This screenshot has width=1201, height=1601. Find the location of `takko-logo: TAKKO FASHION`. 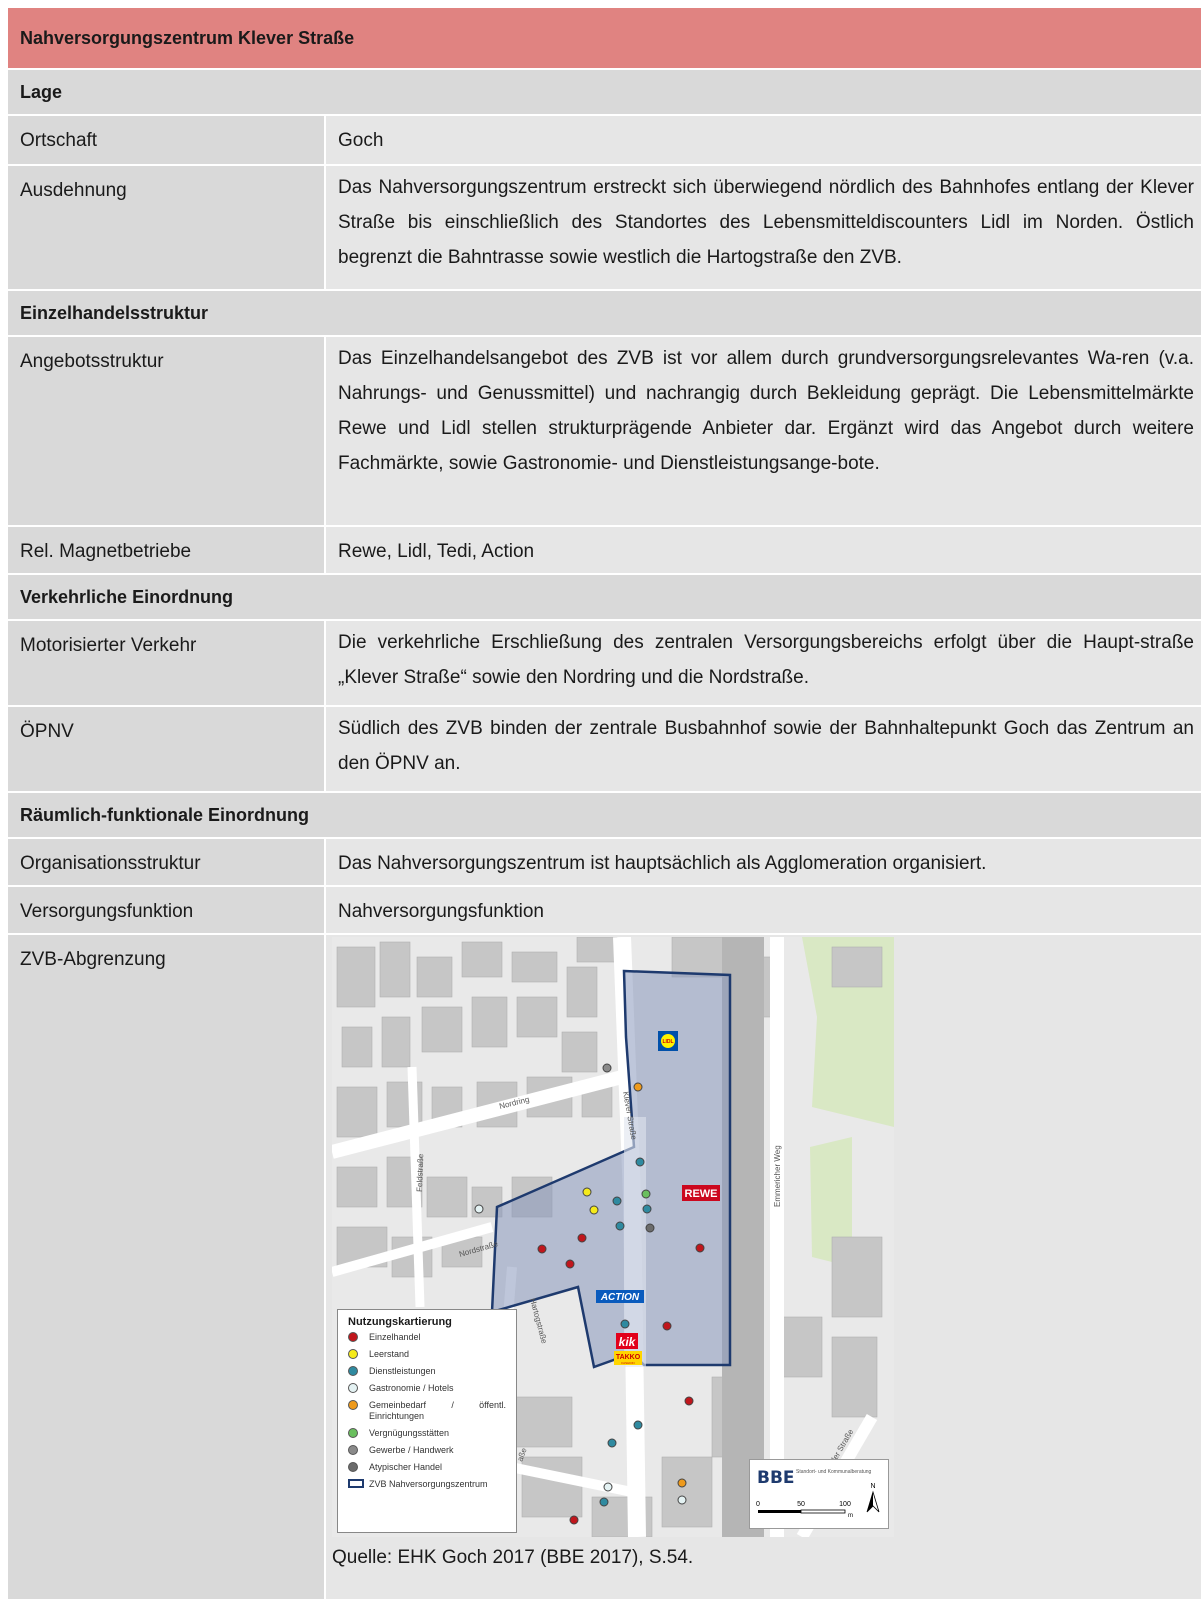

takko-logo: TAKKO FASHION is located at coordinates (628, 1358).